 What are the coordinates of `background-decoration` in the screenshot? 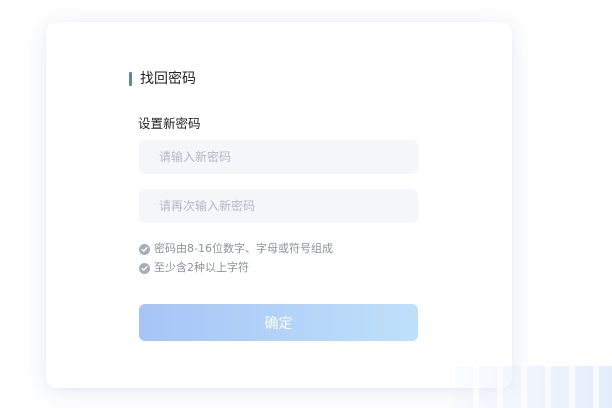 It's located at (533, 387).